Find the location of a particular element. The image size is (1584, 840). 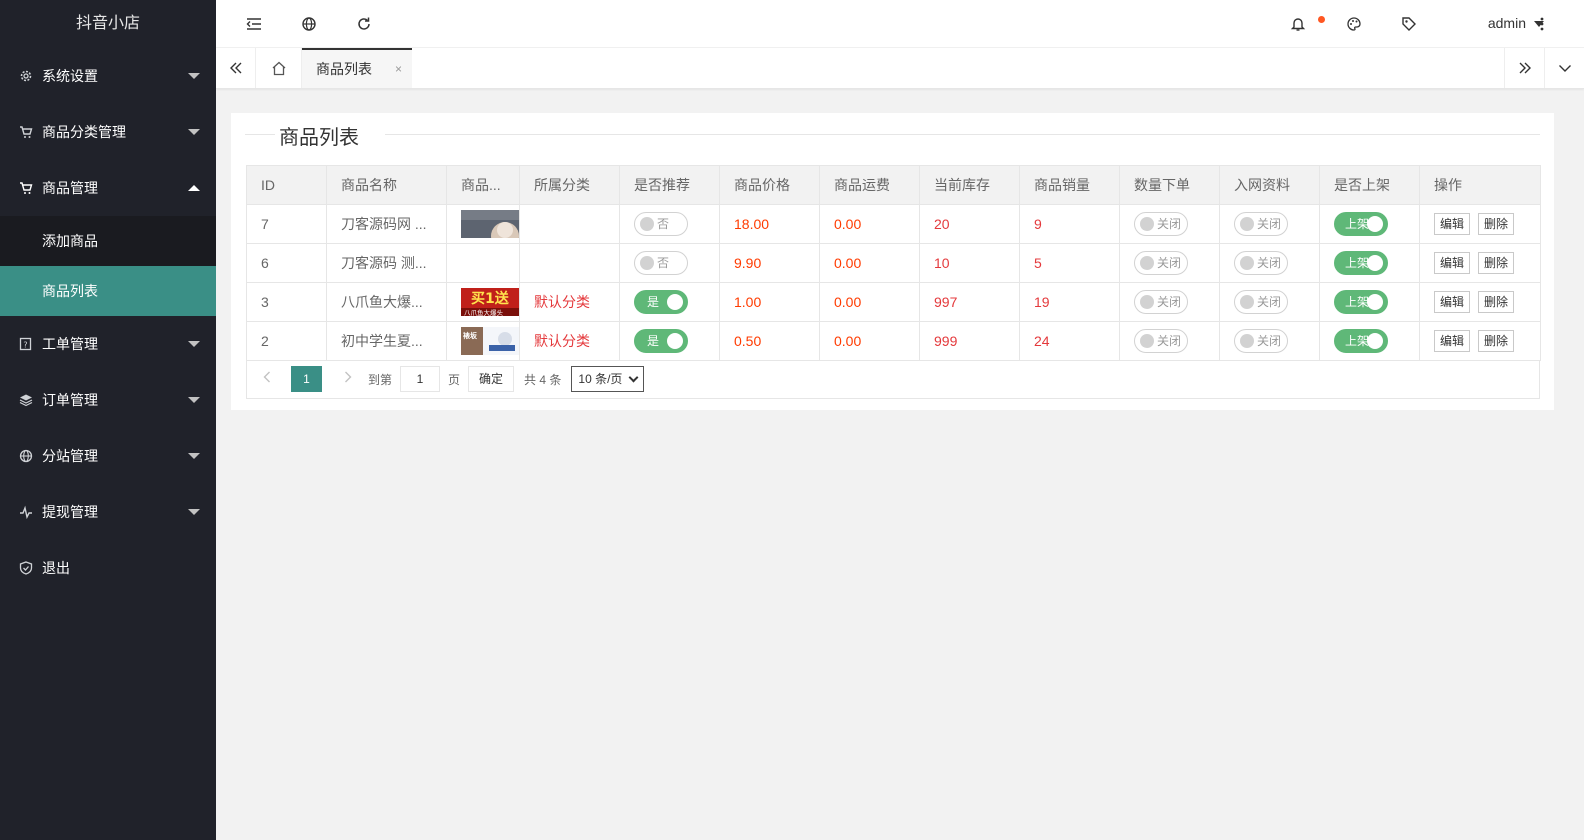

cell-thumb is located at coordinates (483, 263).